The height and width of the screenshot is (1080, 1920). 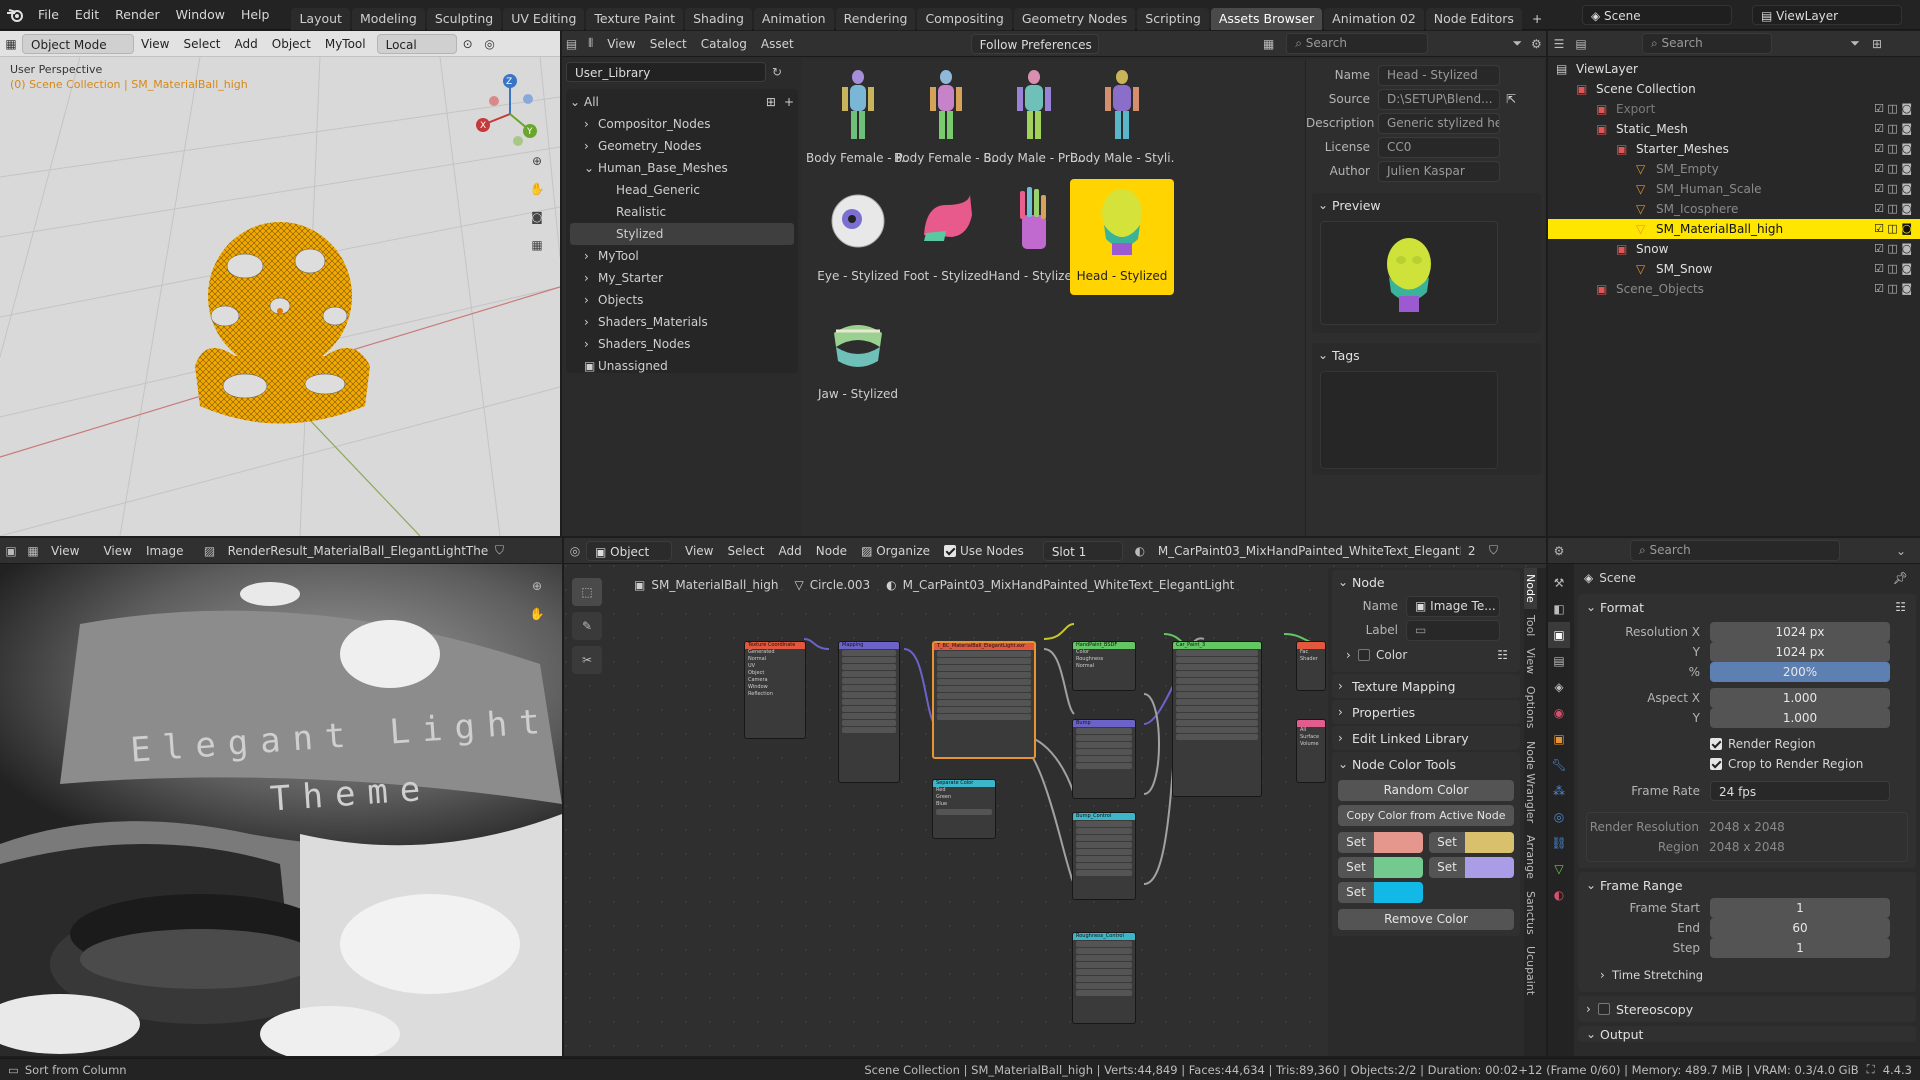 What do you see at coordinates (682, 168) in the screenshot?
I see `catalog-item: ⌄ Human_Base_Meshes` at bounding box center [682, 168].